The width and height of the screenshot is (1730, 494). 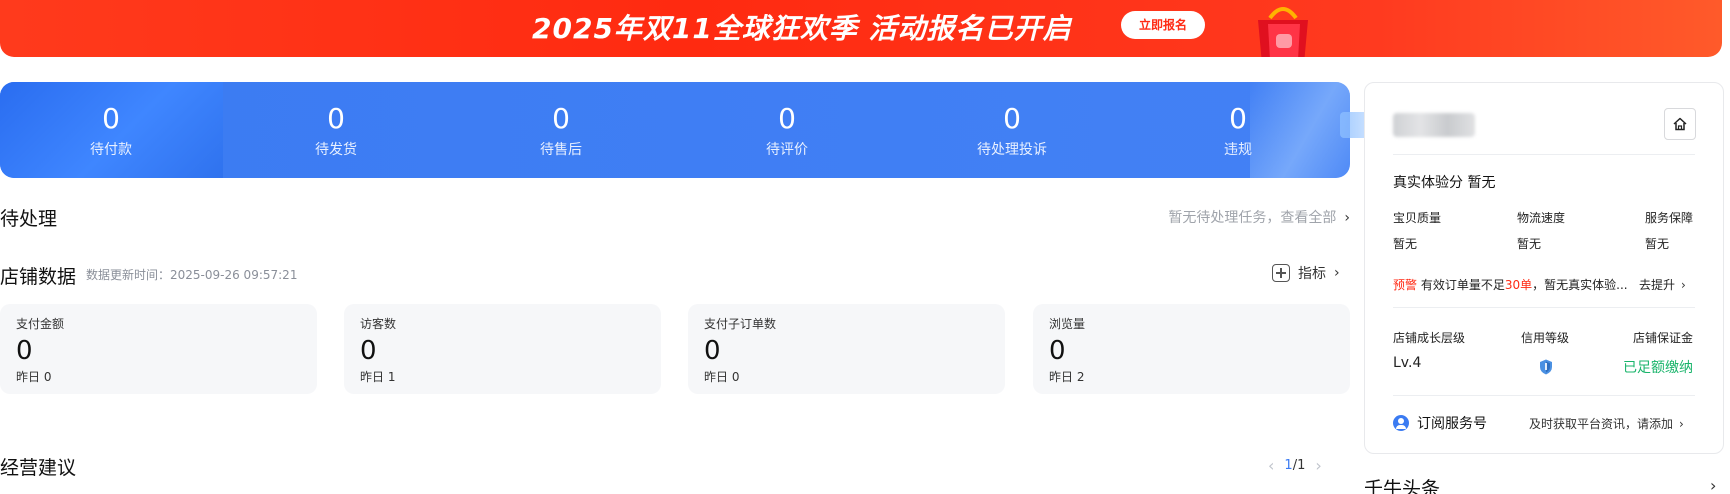 What do you see at coordinates (1546, 367) in the screenshot?
I see `credit-shield-icon` at bounding box center [1546, 367].